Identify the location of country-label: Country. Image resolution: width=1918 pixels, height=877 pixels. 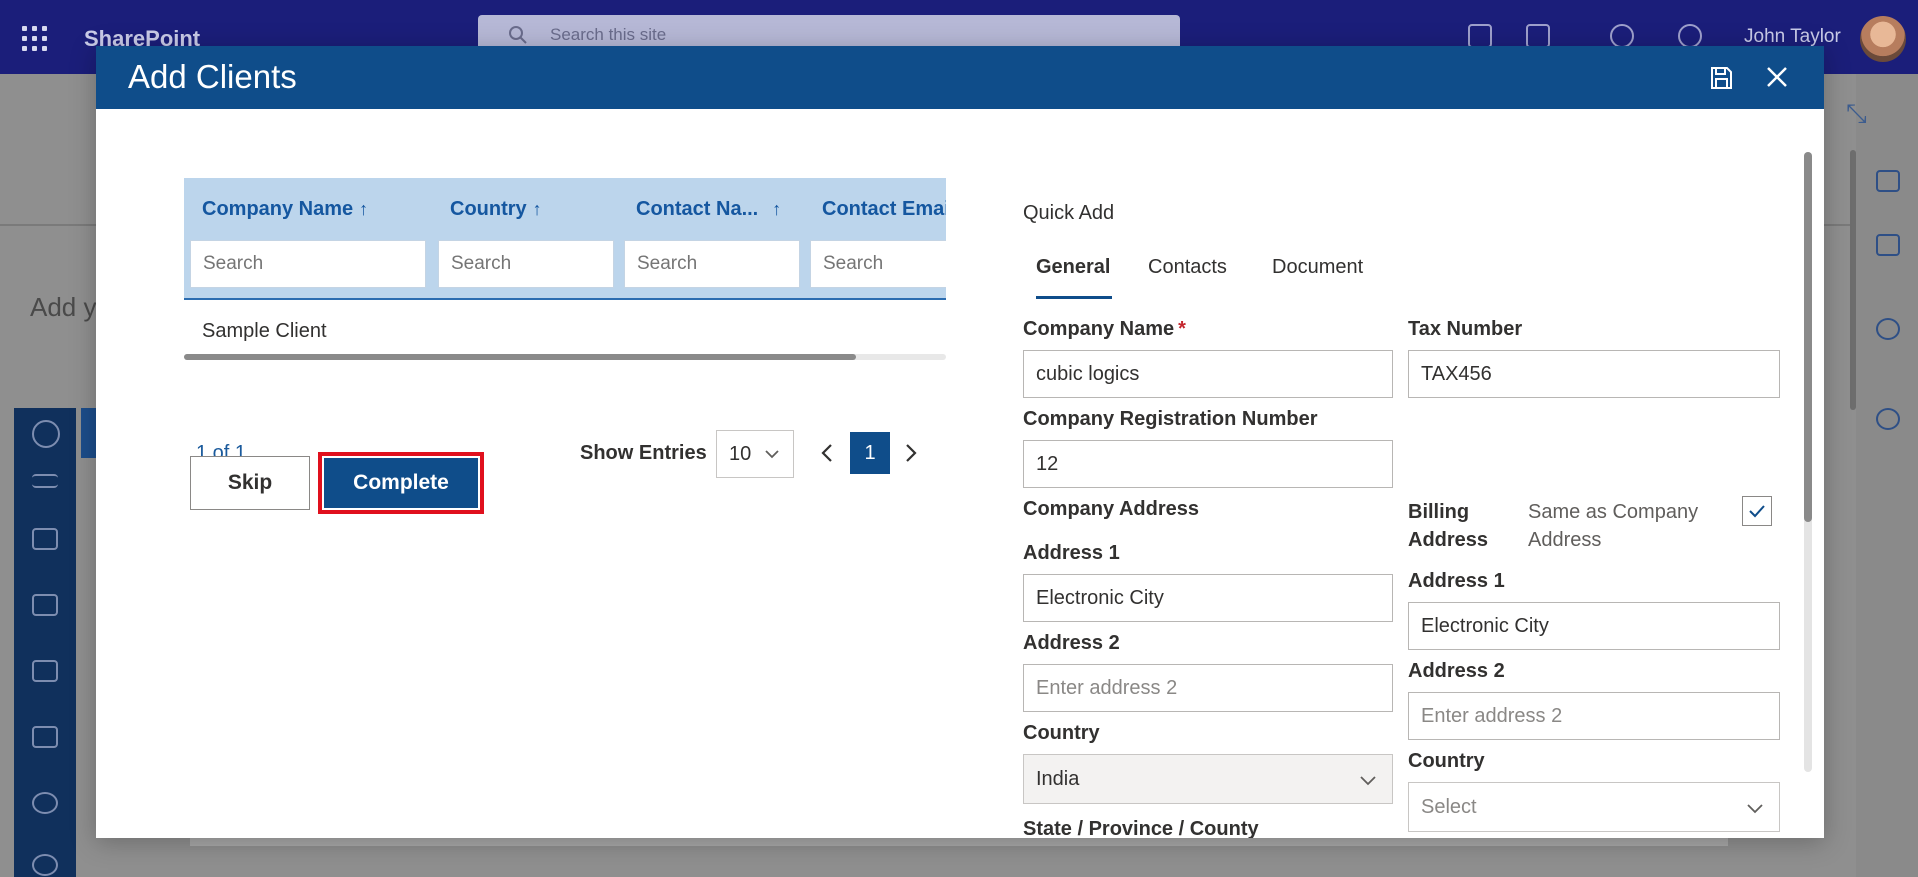
(1061, 733).